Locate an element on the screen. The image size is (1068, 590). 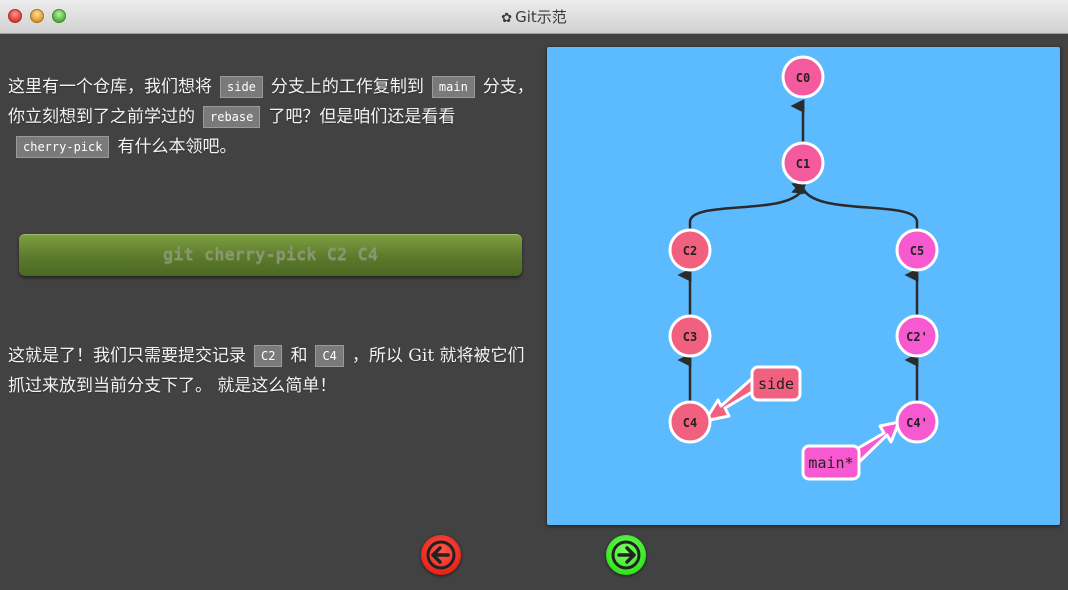
code-rebase: rebase is located at coordinates (232, 117).